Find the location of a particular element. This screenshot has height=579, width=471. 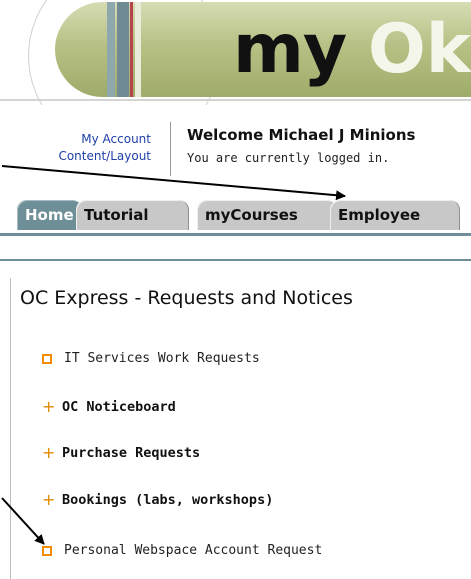

list-item-purchase-requests: + Purchase Requests is located at coordinates (121, 452).